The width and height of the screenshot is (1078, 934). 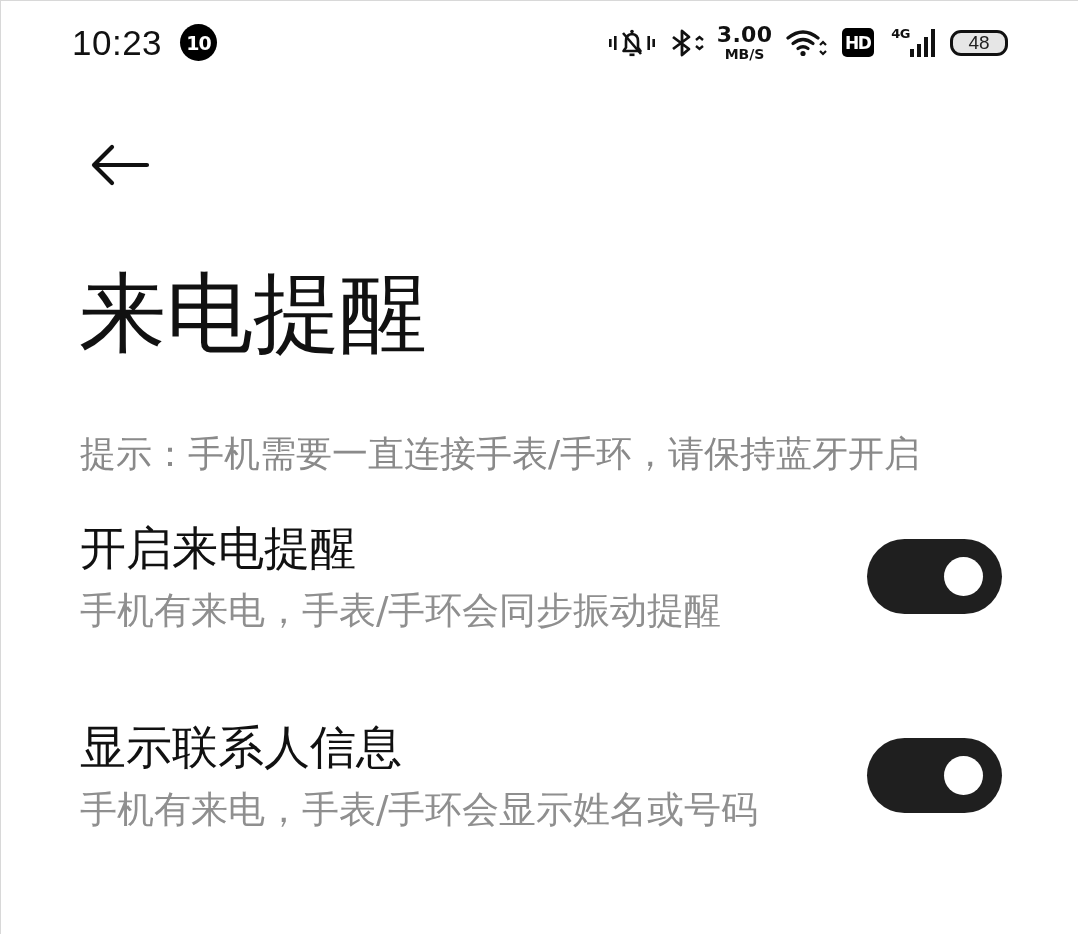 What do you see at coordinates (979, 42) in the screenshot?
I see `battery-indicator: 48` at bounding box center [979, 42].